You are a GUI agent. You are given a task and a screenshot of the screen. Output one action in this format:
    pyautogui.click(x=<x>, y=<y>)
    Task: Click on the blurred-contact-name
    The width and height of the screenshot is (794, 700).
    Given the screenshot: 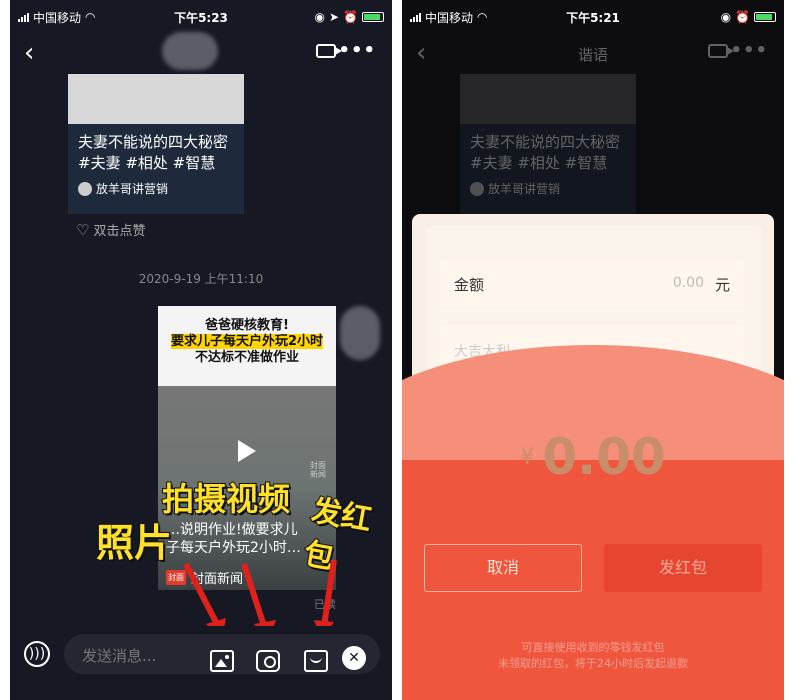 What is the action you would take?
    pyautogui.click(x=190, y=51)
    